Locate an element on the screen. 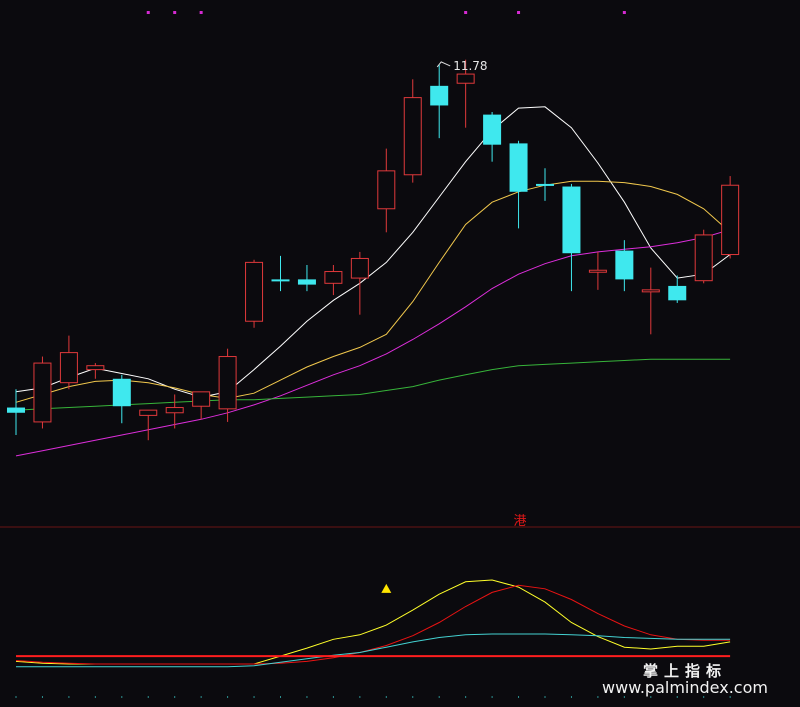 This screenshot has height=707, width=800. indicator-label: 港 is located at coordinates (519, 521).